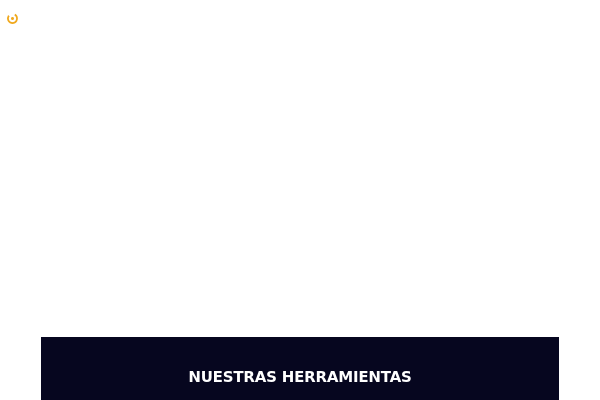 The image size is (600, 400). I want to click on tools-section-title: NUESTRAS HERRAMIENTAS, so click(300, 377).